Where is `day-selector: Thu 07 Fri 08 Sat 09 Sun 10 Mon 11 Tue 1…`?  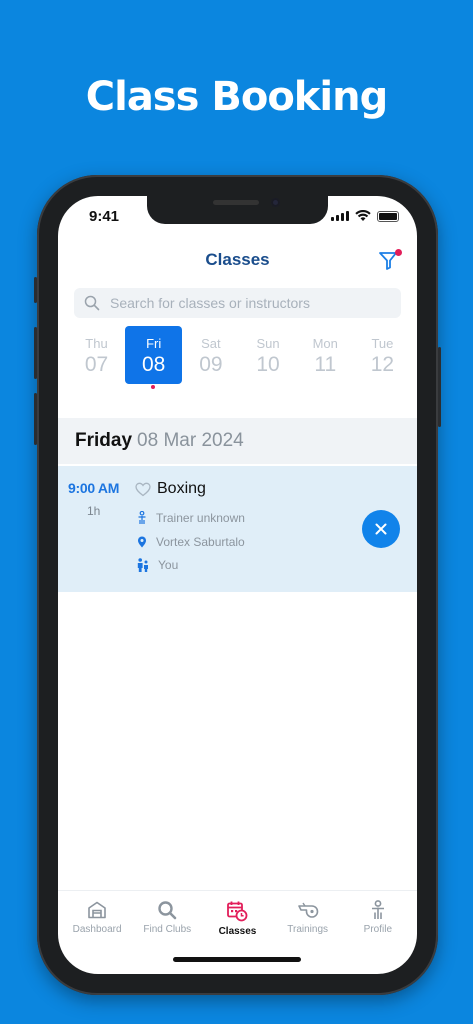 day-selector: Thu 07 Fri 08 Sat 09 Sun 10 Mon 11 Tue 1… is located at coordinates (239, 358).